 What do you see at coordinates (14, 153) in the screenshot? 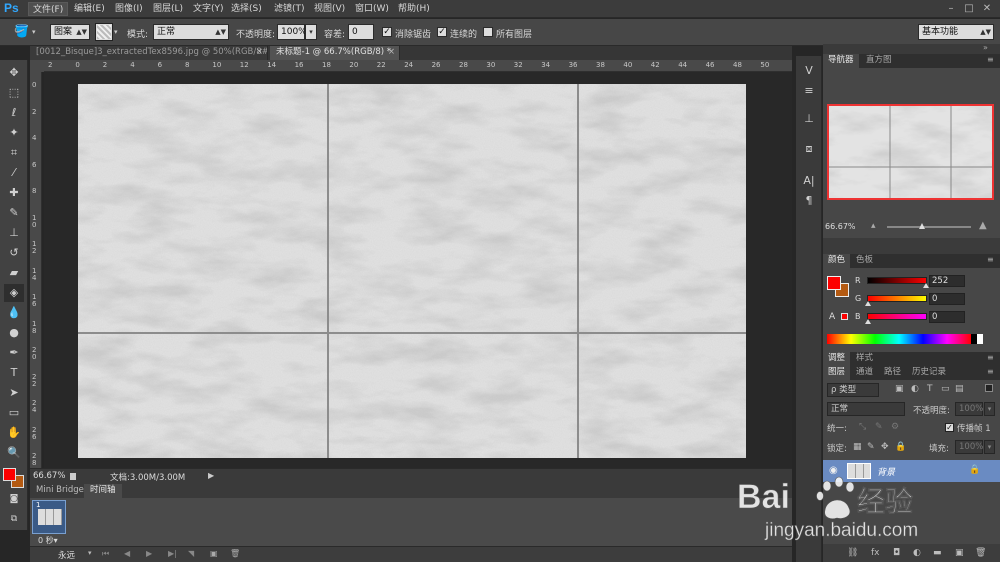
I see `crop-tool-icon: ⌗` at bounding box center [14, 153].